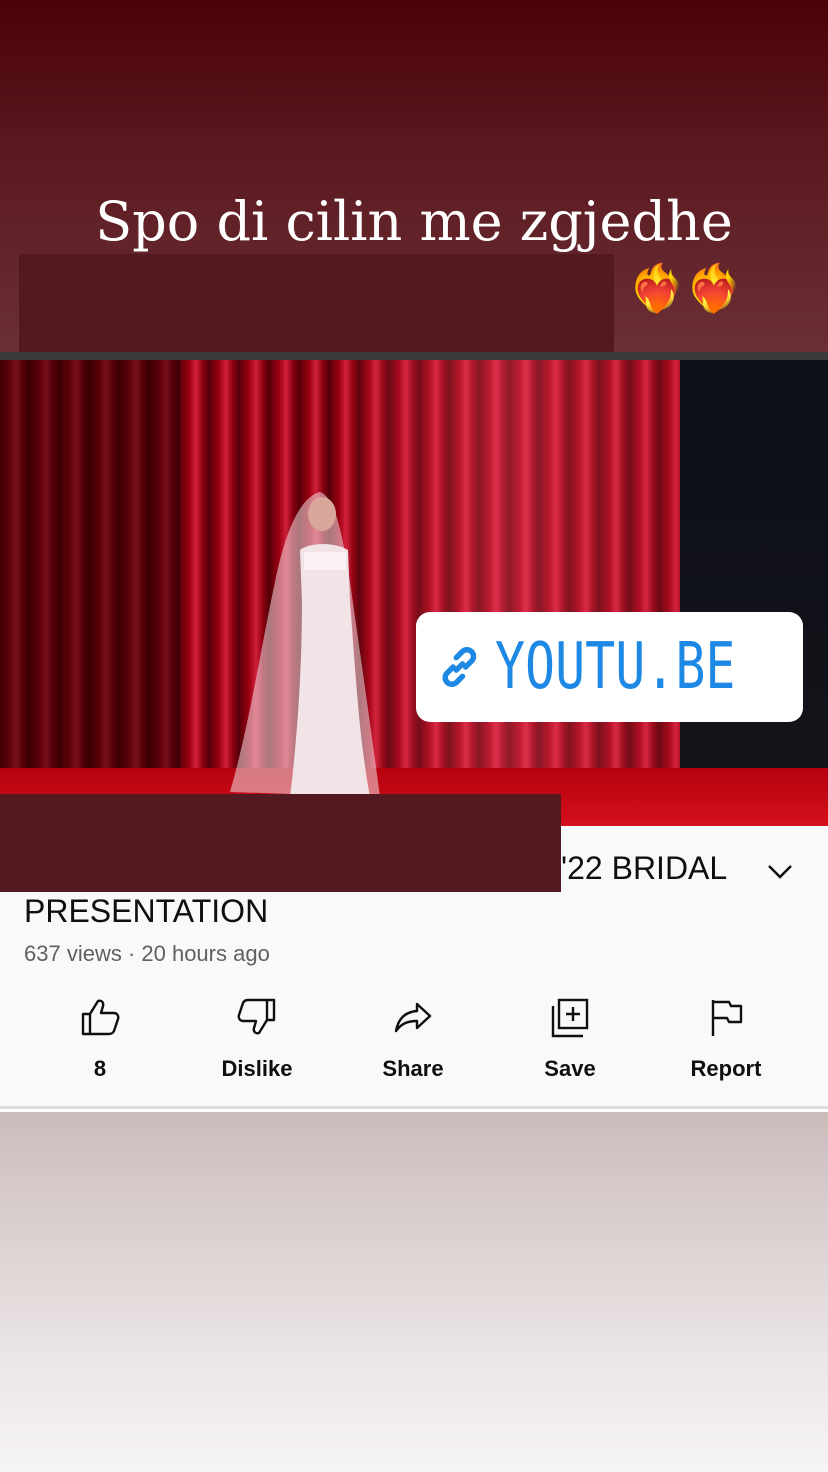 The width and height of the screenshot is (828, 1472). What do you see at coordinates (100, 1017) in the screenshot?
I see `thumbs-up-icon` at bounding box center [100, 1017].